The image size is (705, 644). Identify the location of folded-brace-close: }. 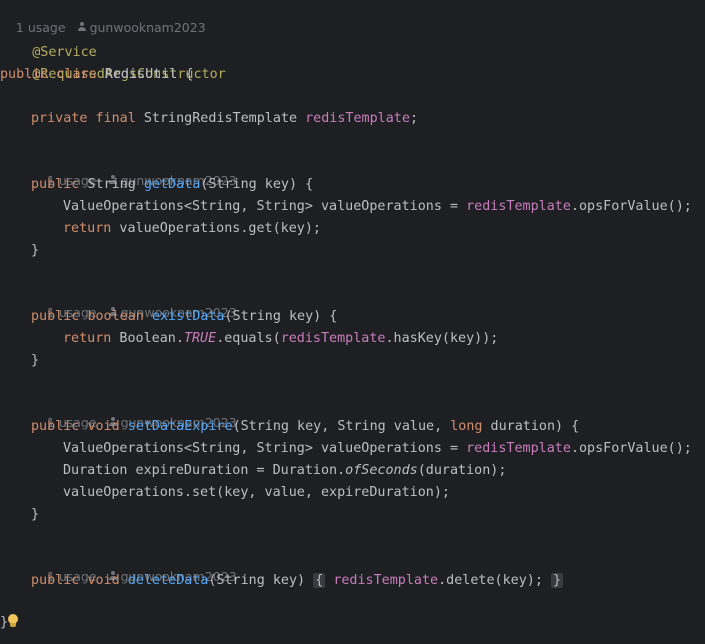
(557, 580).